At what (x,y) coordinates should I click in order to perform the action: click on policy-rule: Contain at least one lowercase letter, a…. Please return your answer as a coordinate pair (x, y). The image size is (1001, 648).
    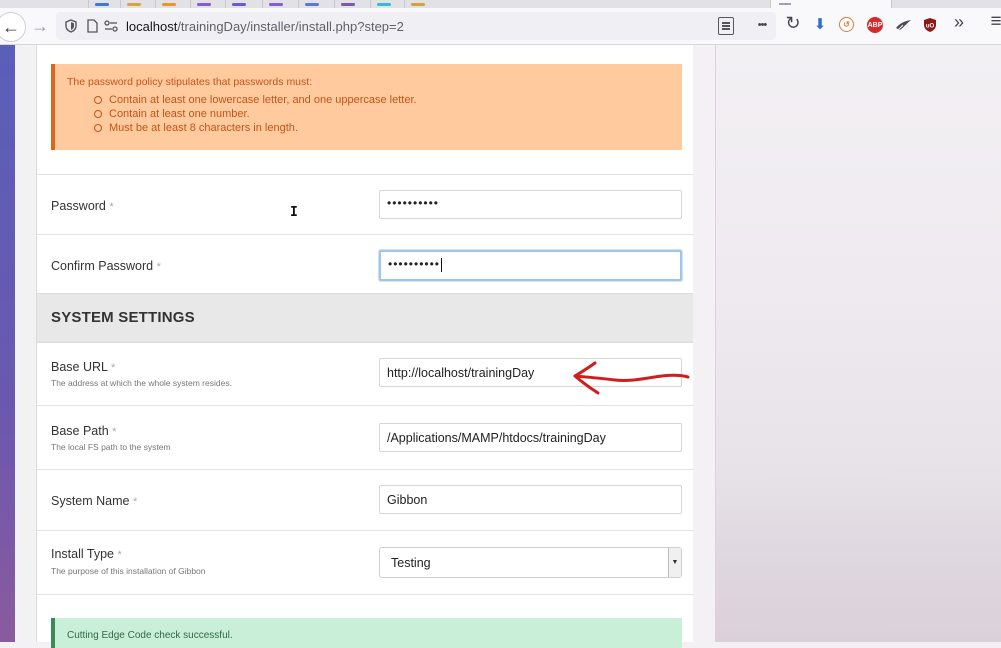
    Looking at the image, I should click on (382, 100).